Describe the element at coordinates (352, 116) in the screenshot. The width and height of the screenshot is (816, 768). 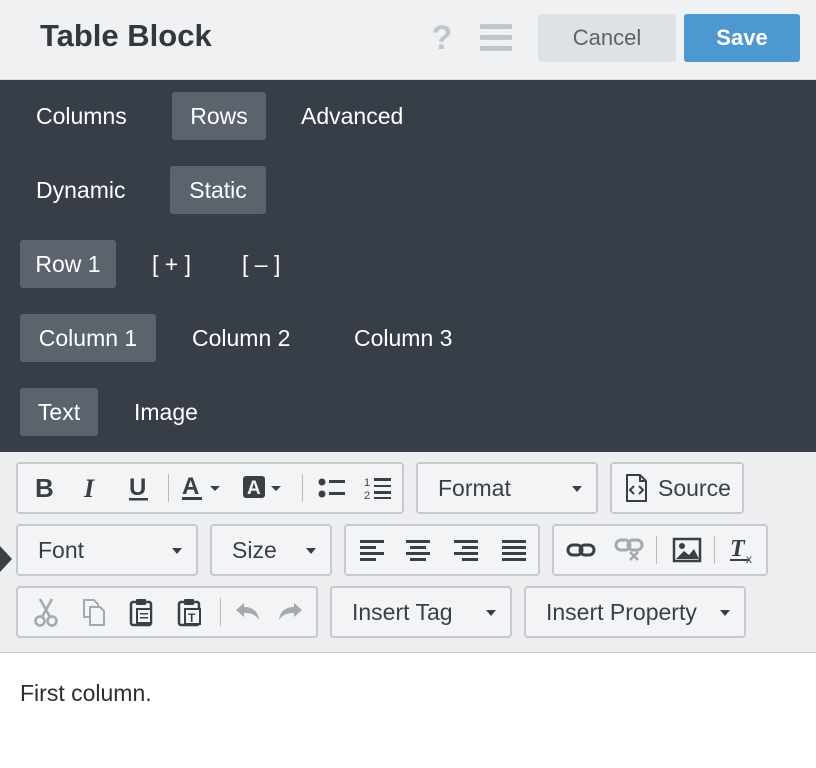
I see `tab-advanced: Advanced` at that location.